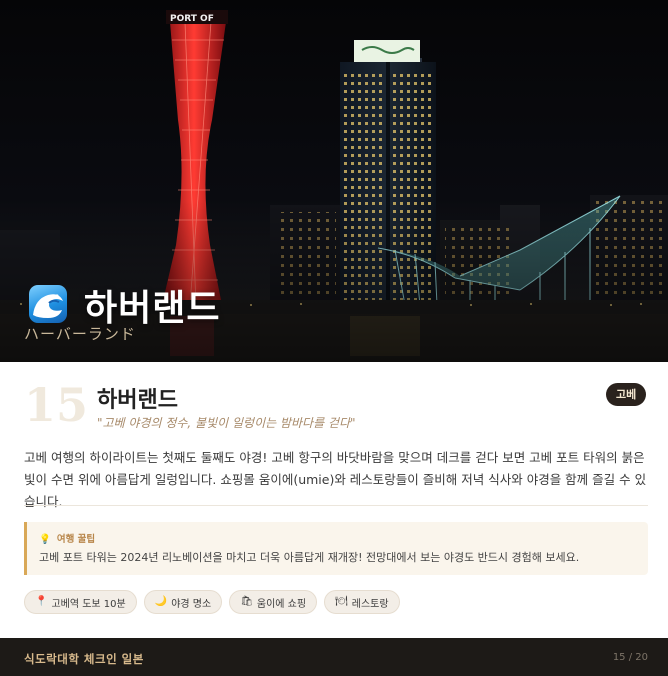 The height and width of the screenshot is (676, 668). What do you see at coordinates (226, 423) in the screenshot?
I see `spot-tagline: "고베 야경의 정수, 불빛이 일렁이는 밤바다를 걷다"` at bounding box center [226, 423].